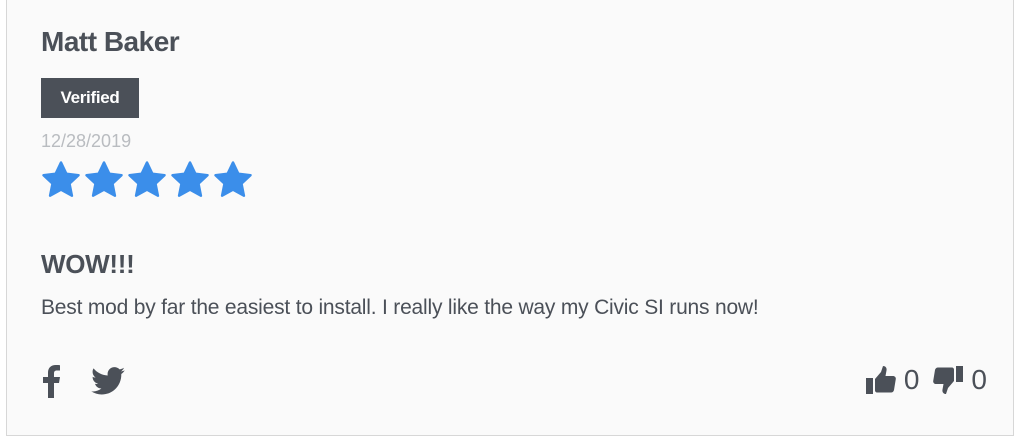  I want to click on thumbs-down-icon, so click(948, 380).